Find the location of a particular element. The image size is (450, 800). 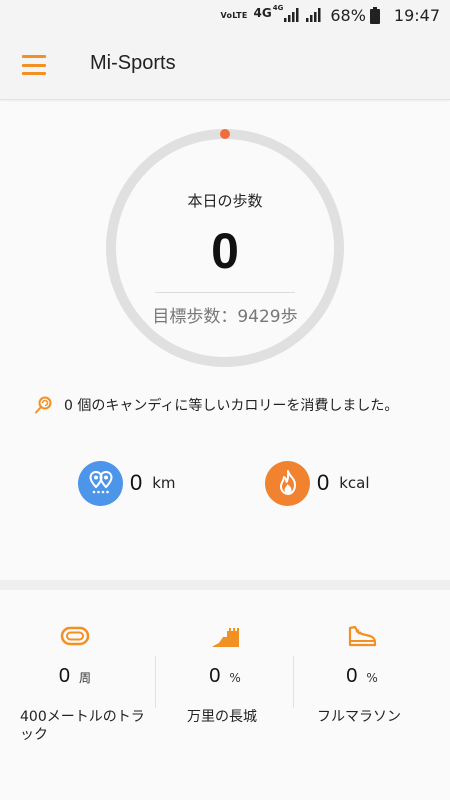

distance-stat: 0 km is located at coordinates (127, 483).